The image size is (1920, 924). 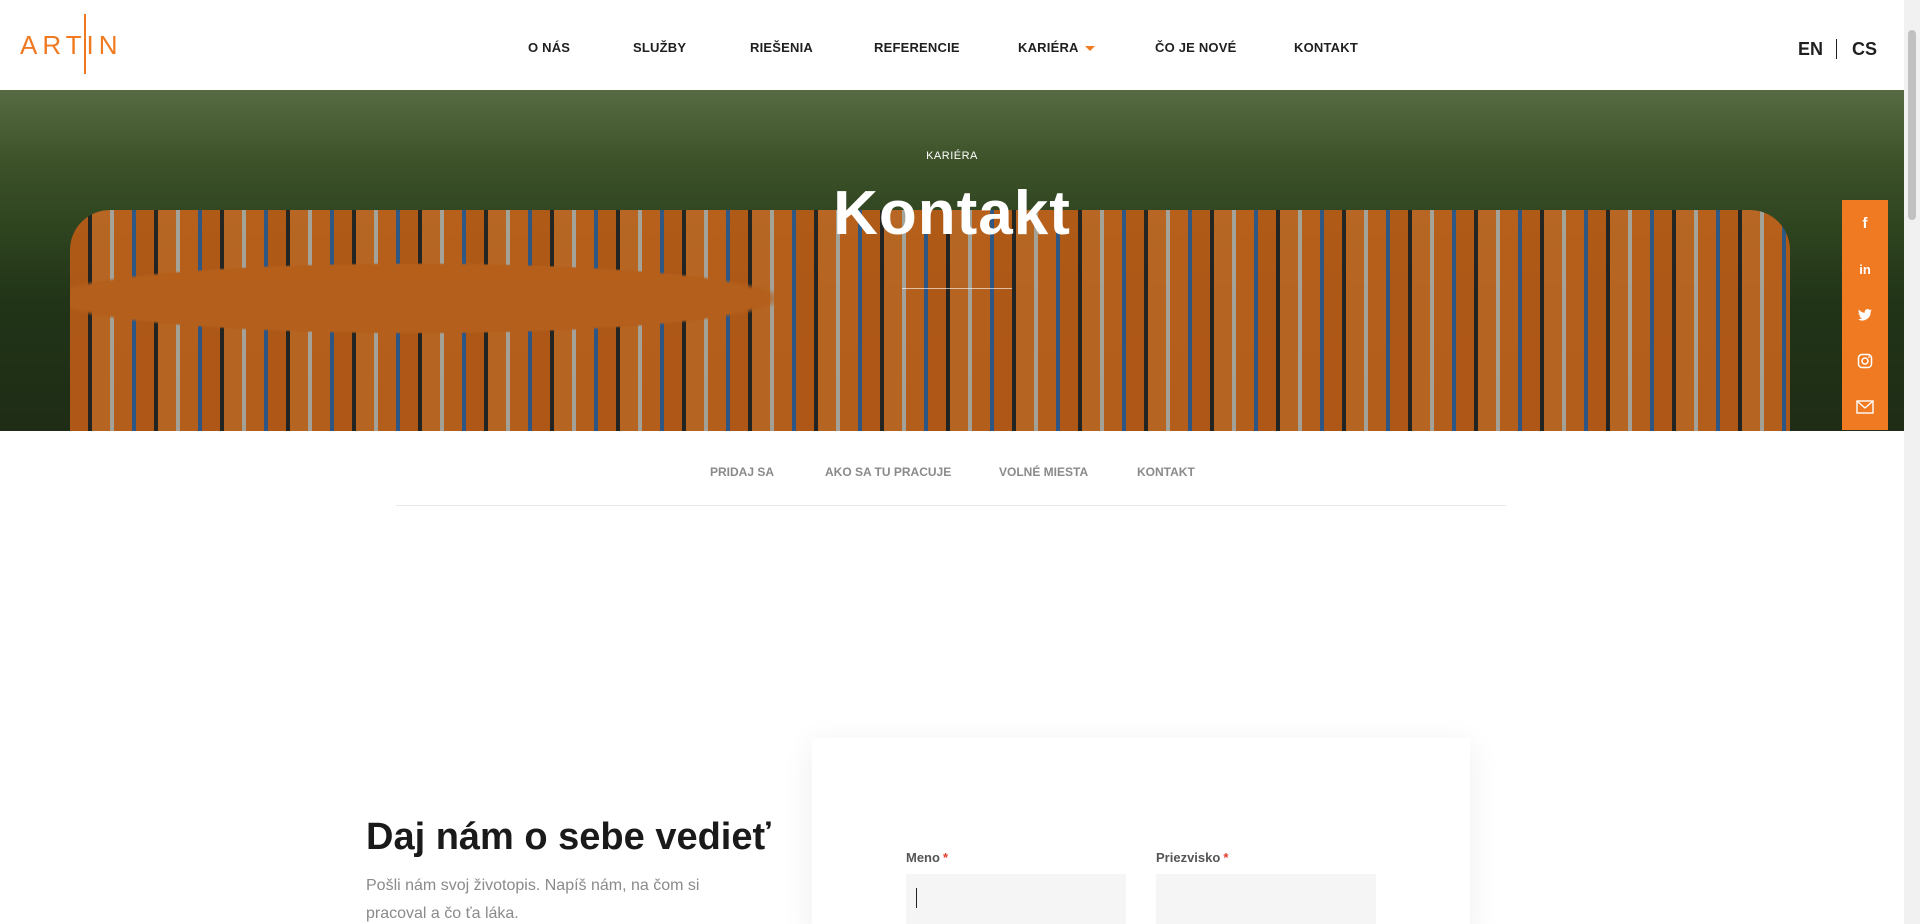 What do you see at coordinates (916, 898) in the screenshot?
I see `text-cursor` at bounding box center [916, 898].